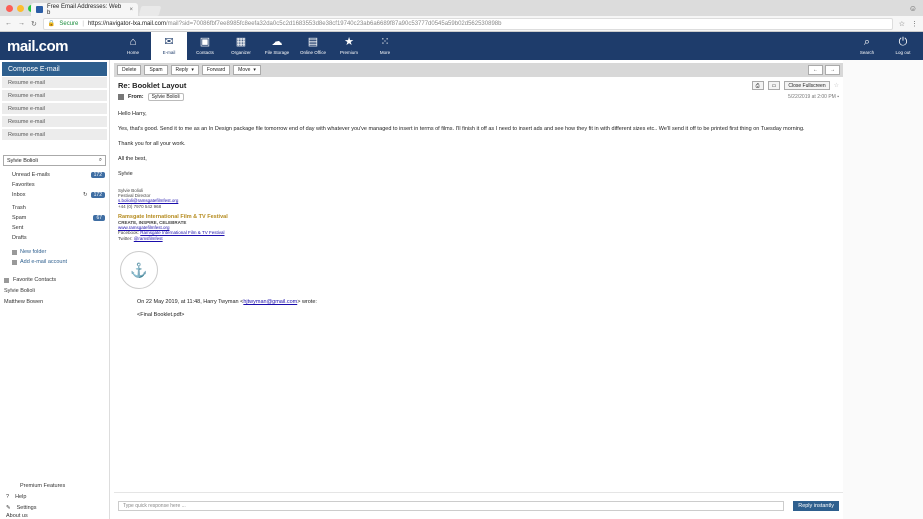 This screenshot has height=519, width=923. What do you see at coordinates (836, 85) in the screenshot?
I see `favorite-star-icon: ☆` at bounding box center [836, 85].